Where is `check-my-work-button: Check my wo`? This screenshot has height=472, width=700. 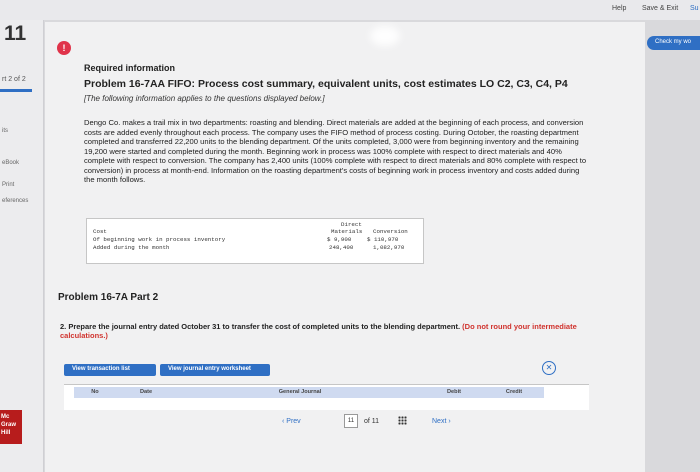
check-my-work-button: Check my wo is located at coordinates (673, 43).